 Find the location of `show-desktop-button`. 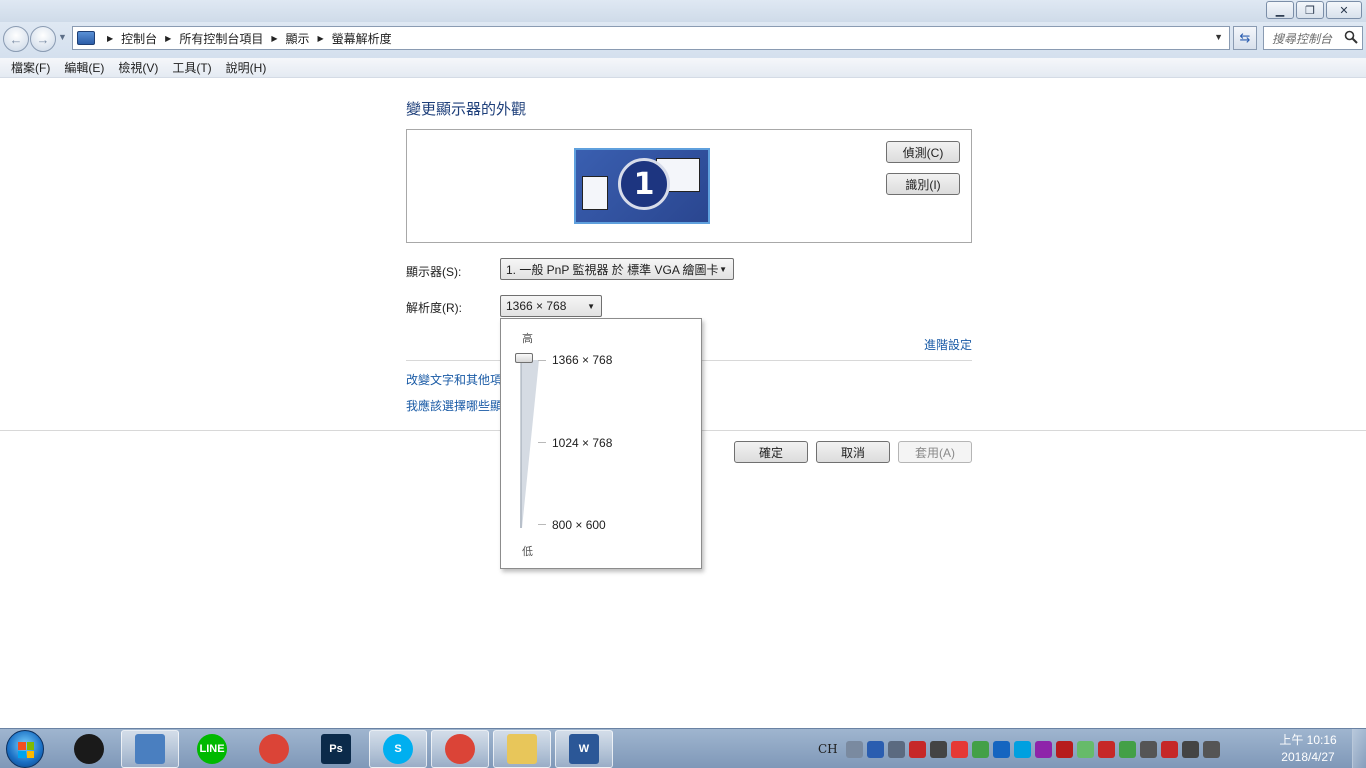

show-desktop-button is located at coordinates (1359, 748).